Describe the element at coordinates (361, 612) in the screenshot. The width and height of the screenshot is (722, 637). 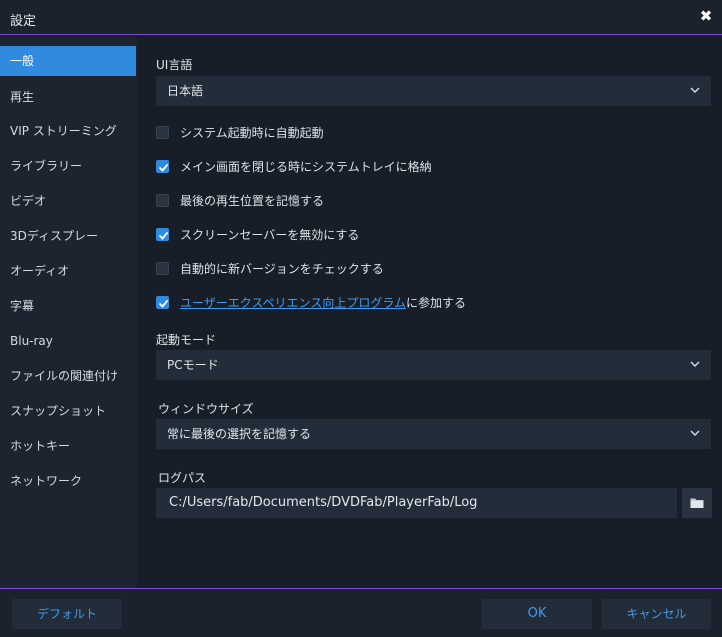
I see `dialog-footer: デフォルト OK キャンセル` at that location.